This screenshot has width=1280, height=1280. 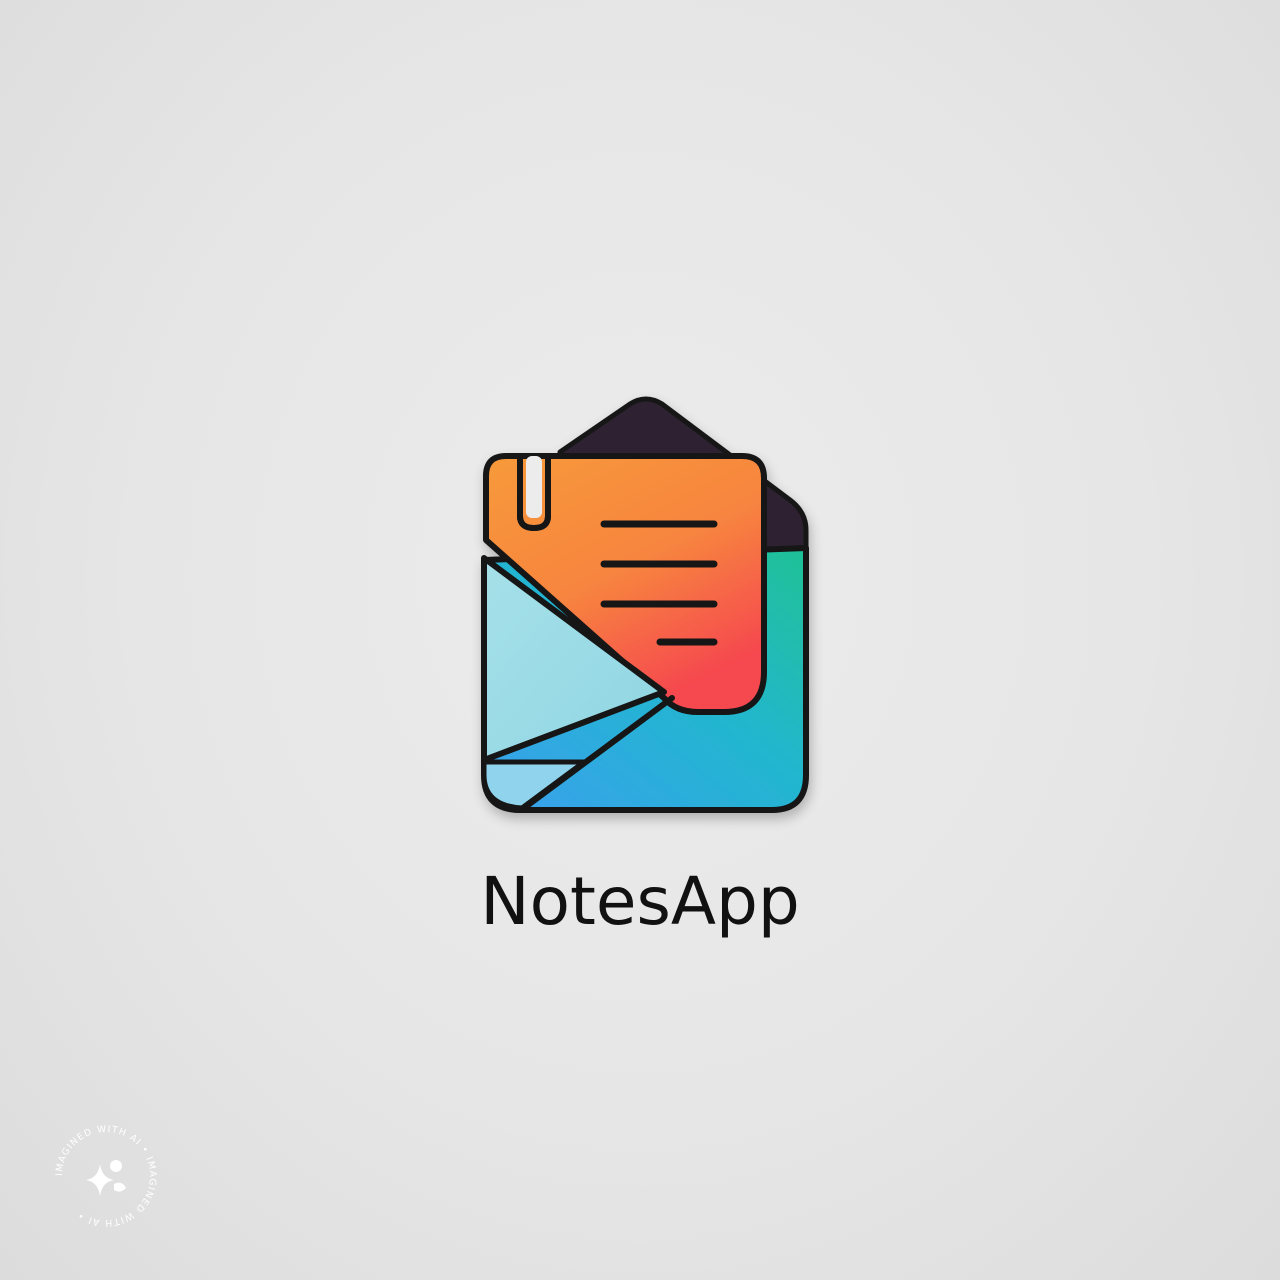 I want to click on note-clip-inner, so click(x=534, y=487).